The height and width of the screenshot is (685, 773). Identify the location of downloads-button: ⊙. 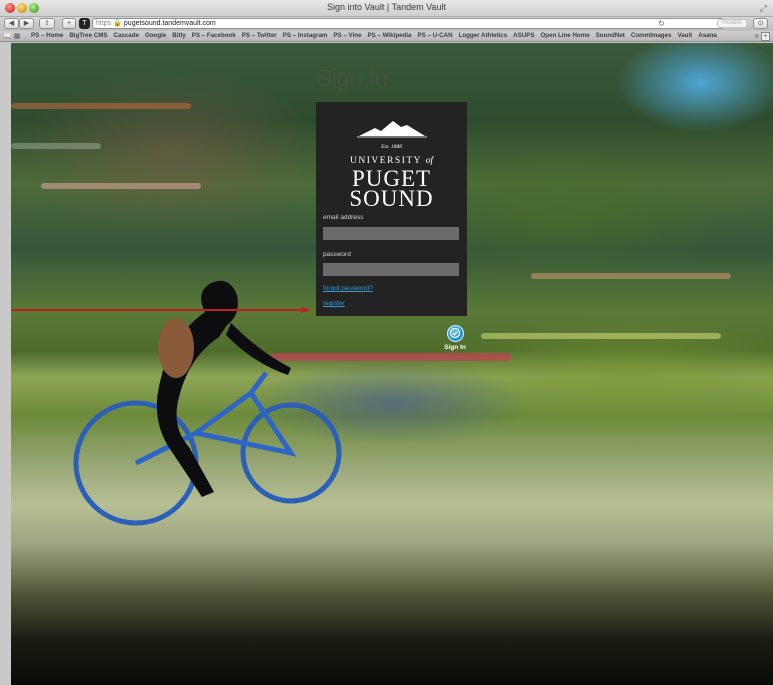
(760, 23).